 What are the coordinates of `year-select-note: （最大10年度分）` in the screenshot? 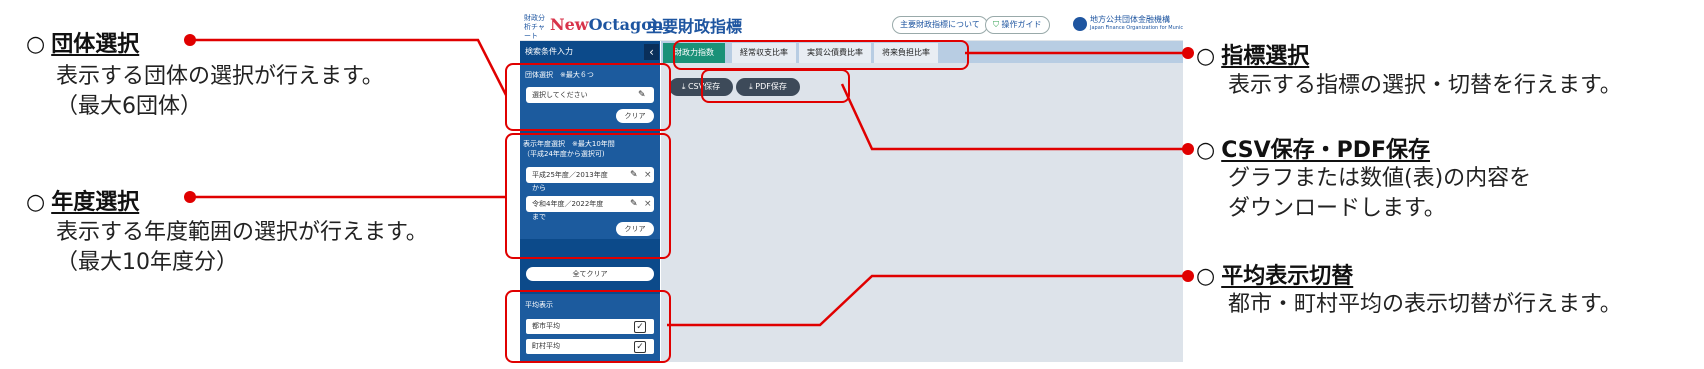 It's located at (147, 262).